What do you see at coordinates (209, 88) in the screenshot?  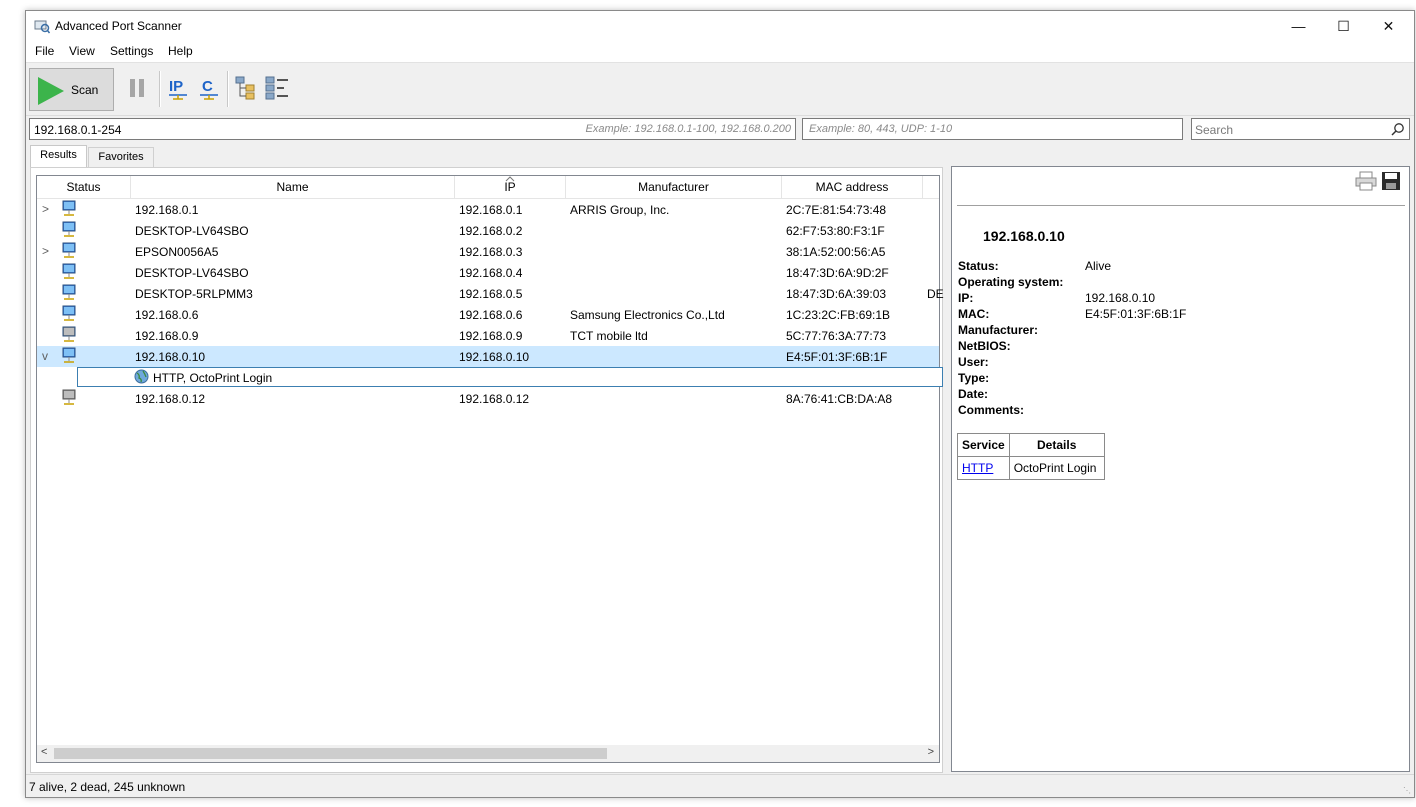 I see `class-c-icon: C` at bounding box center [209, 88].